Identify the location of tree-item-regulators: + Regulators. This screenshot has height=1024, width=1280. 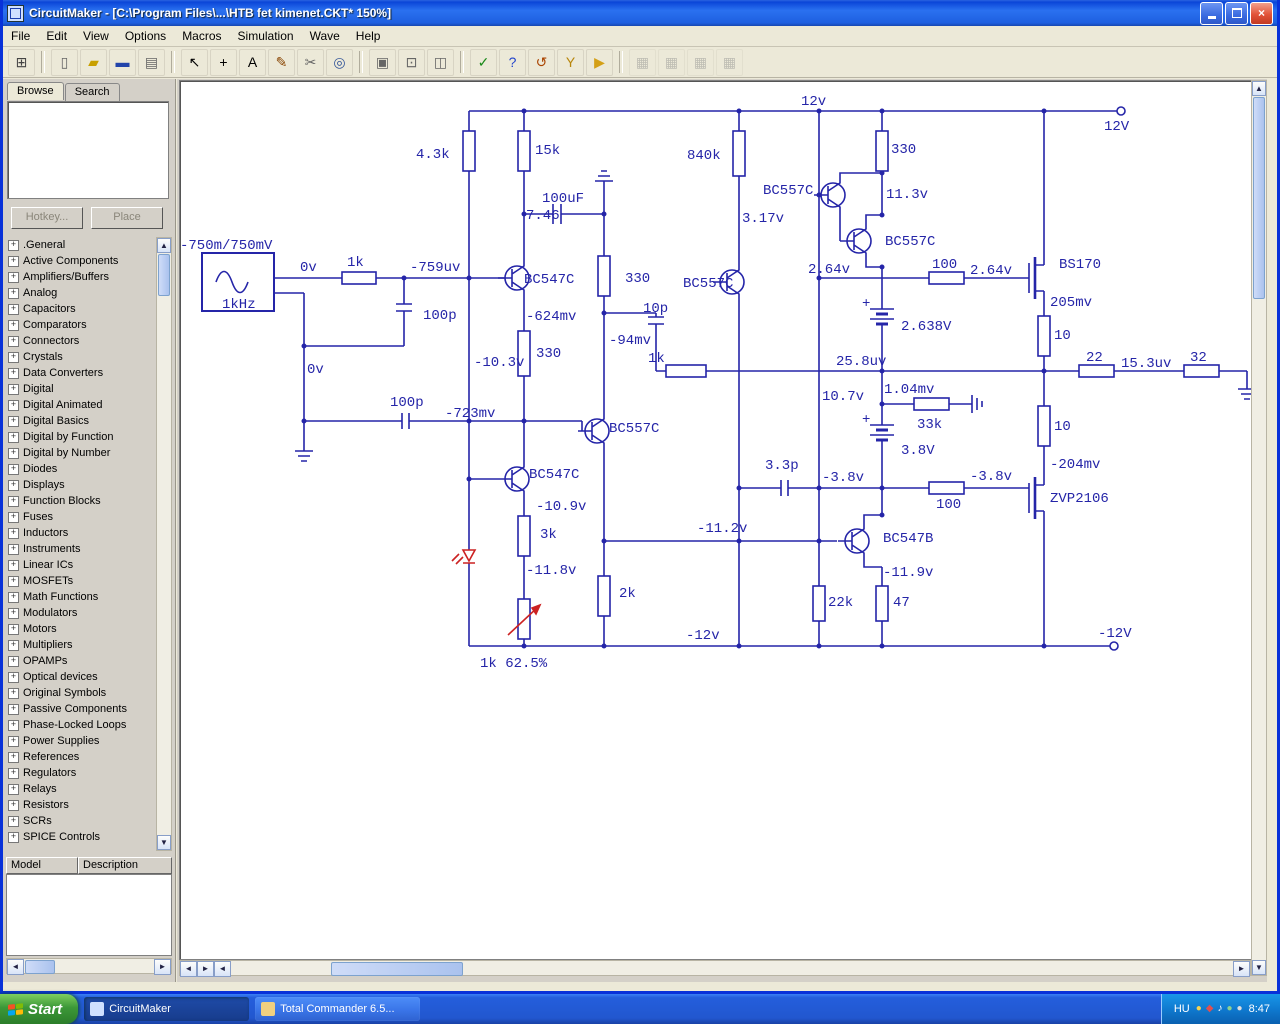
(79, 773).